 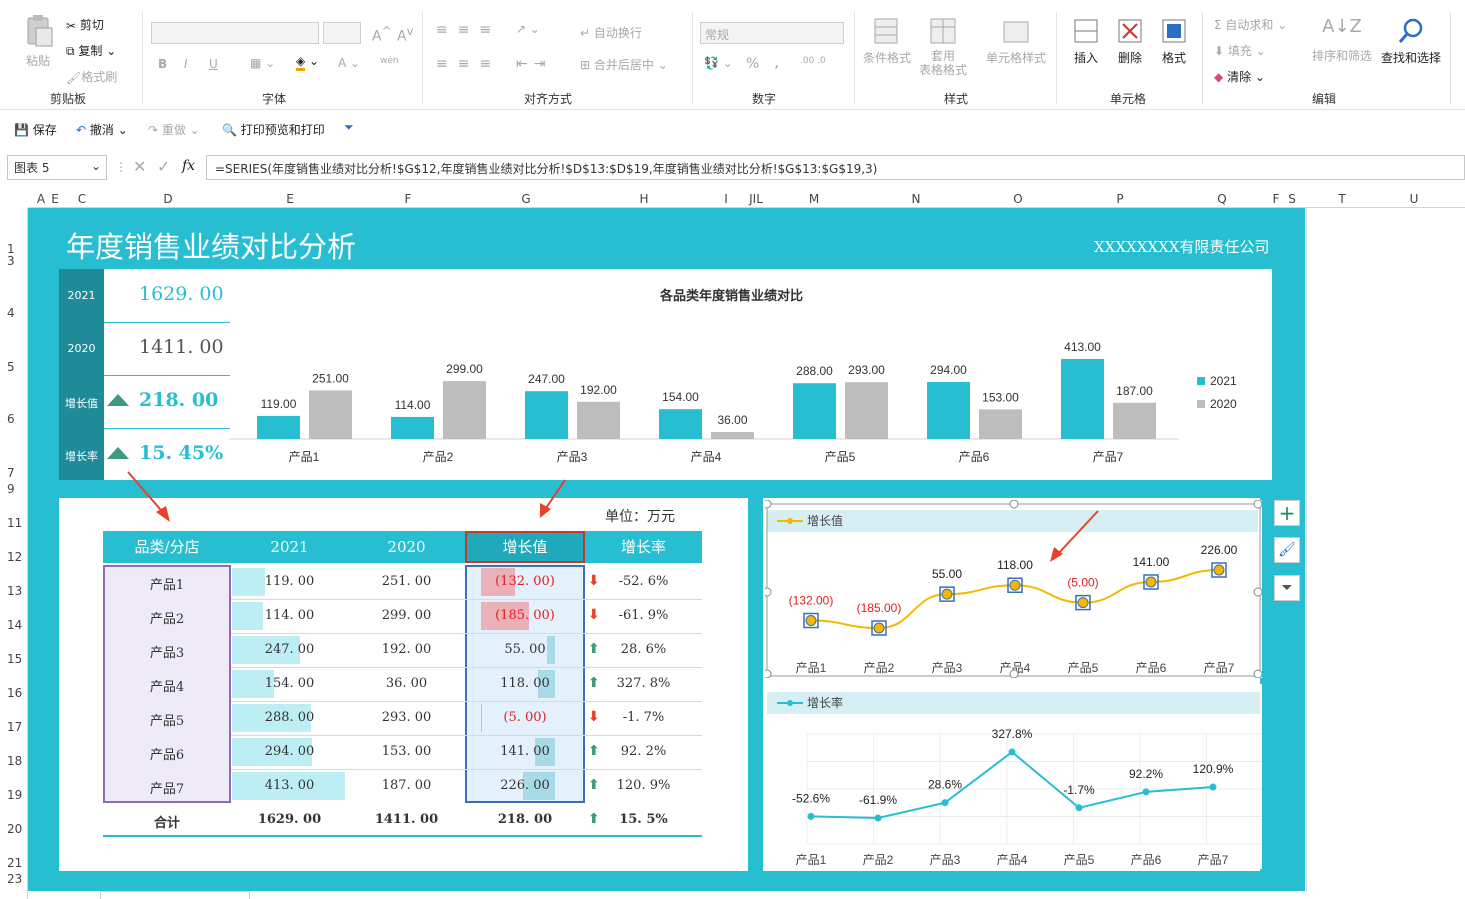 What do you see at coordinates (14, 879) in the screenshot?
I see `row-header: 23` at bounding box center [14, 879].